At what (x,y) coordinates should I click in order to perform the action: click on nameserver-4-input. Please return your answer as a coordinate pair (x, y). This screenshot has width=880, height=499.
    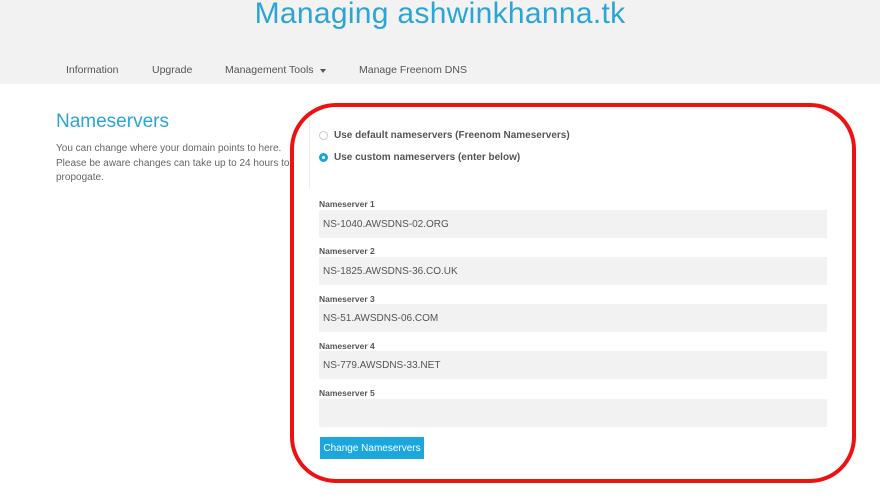
    Looking at the image, I should click on (573, 365).